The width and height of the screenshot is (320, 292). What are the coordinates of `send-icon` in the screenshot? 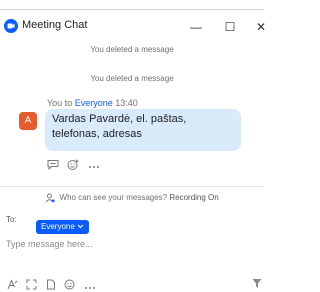 It's located at (257, 282).